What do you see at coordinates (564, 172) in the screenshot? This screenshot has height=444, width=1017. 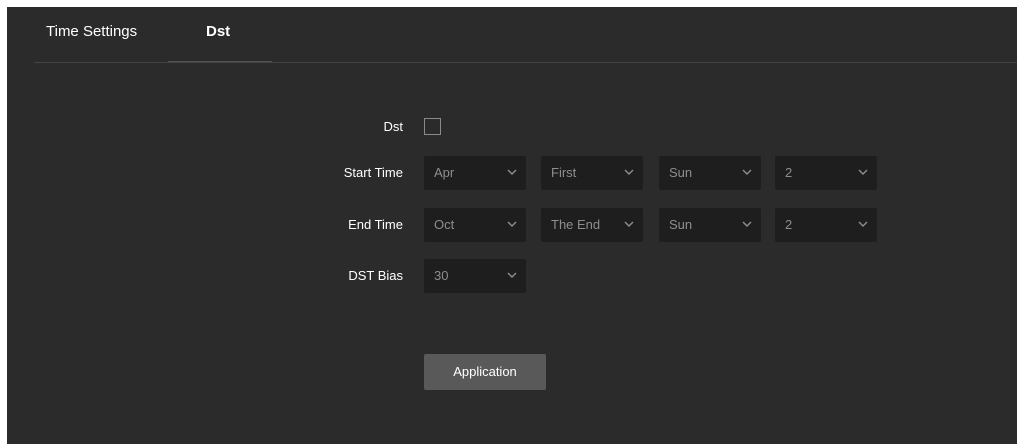 I see `start-week-value: First` at bounding box center [564, 172].